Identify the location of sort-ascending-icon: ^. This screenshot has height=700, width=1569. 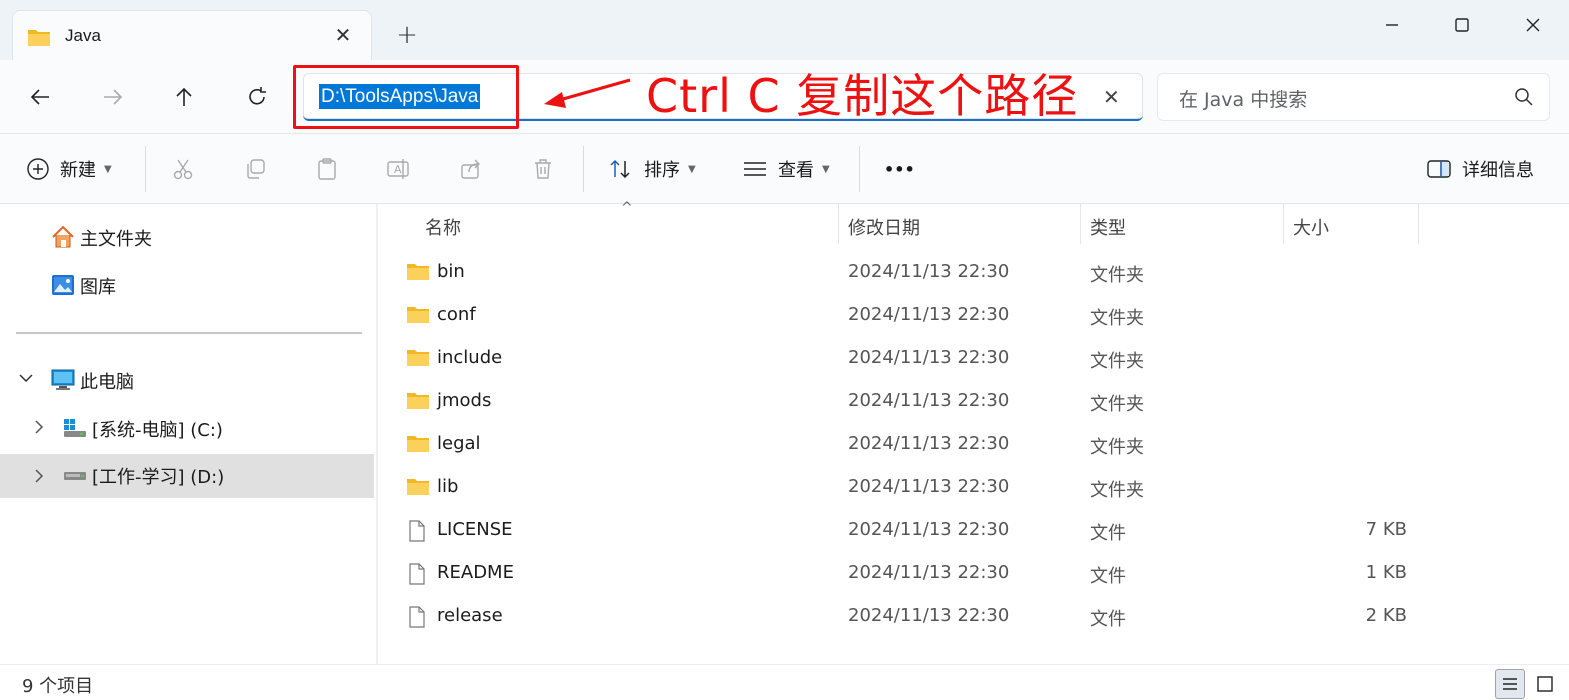
(627, 208).